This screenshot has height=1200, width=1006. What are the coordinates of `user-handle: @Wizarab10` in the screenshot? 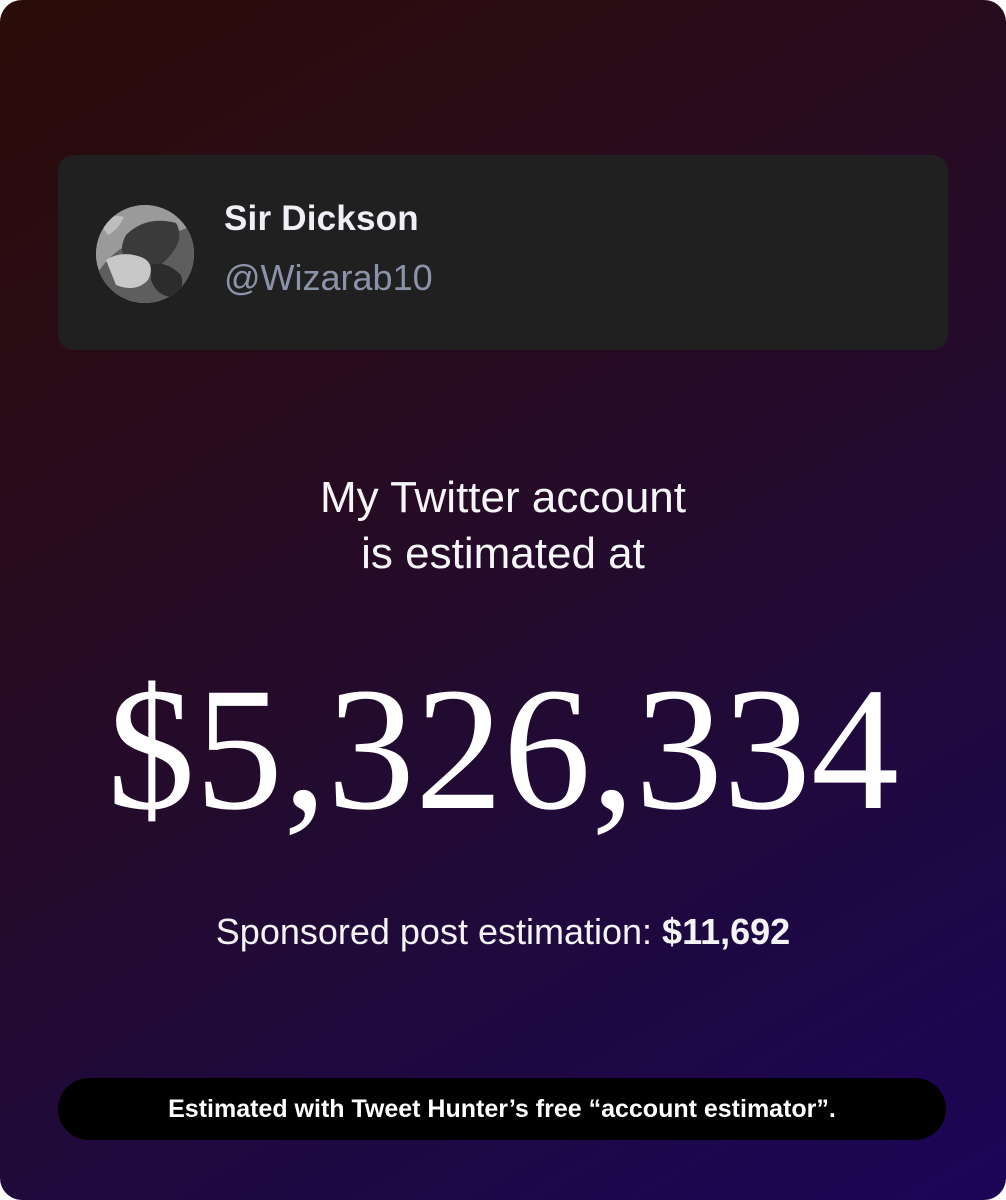 It's located at (328, 277).